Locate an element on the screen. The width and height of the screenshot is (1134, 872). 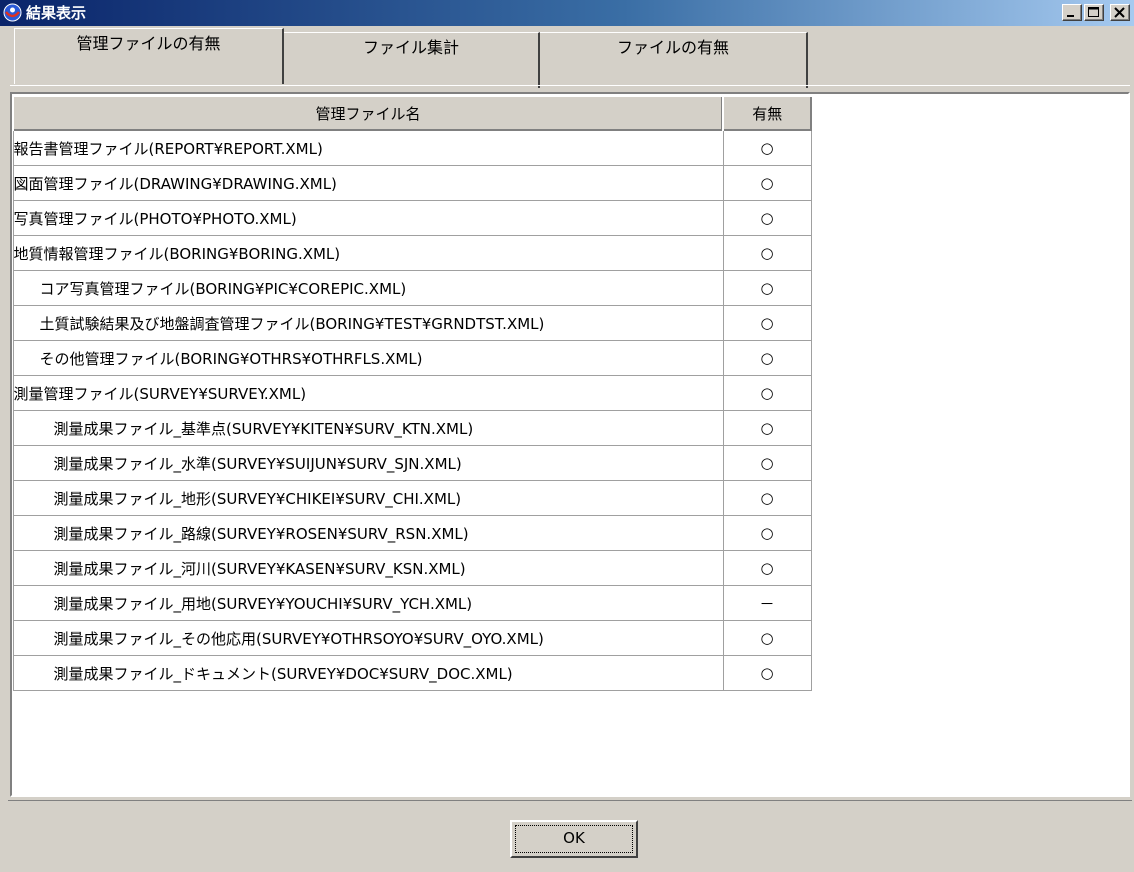
file-name-cell: 測量成果ファイル_基準点(SURVEY¥KITEN¥SURV_KTN.XML) is located at coordinates (368, 428).